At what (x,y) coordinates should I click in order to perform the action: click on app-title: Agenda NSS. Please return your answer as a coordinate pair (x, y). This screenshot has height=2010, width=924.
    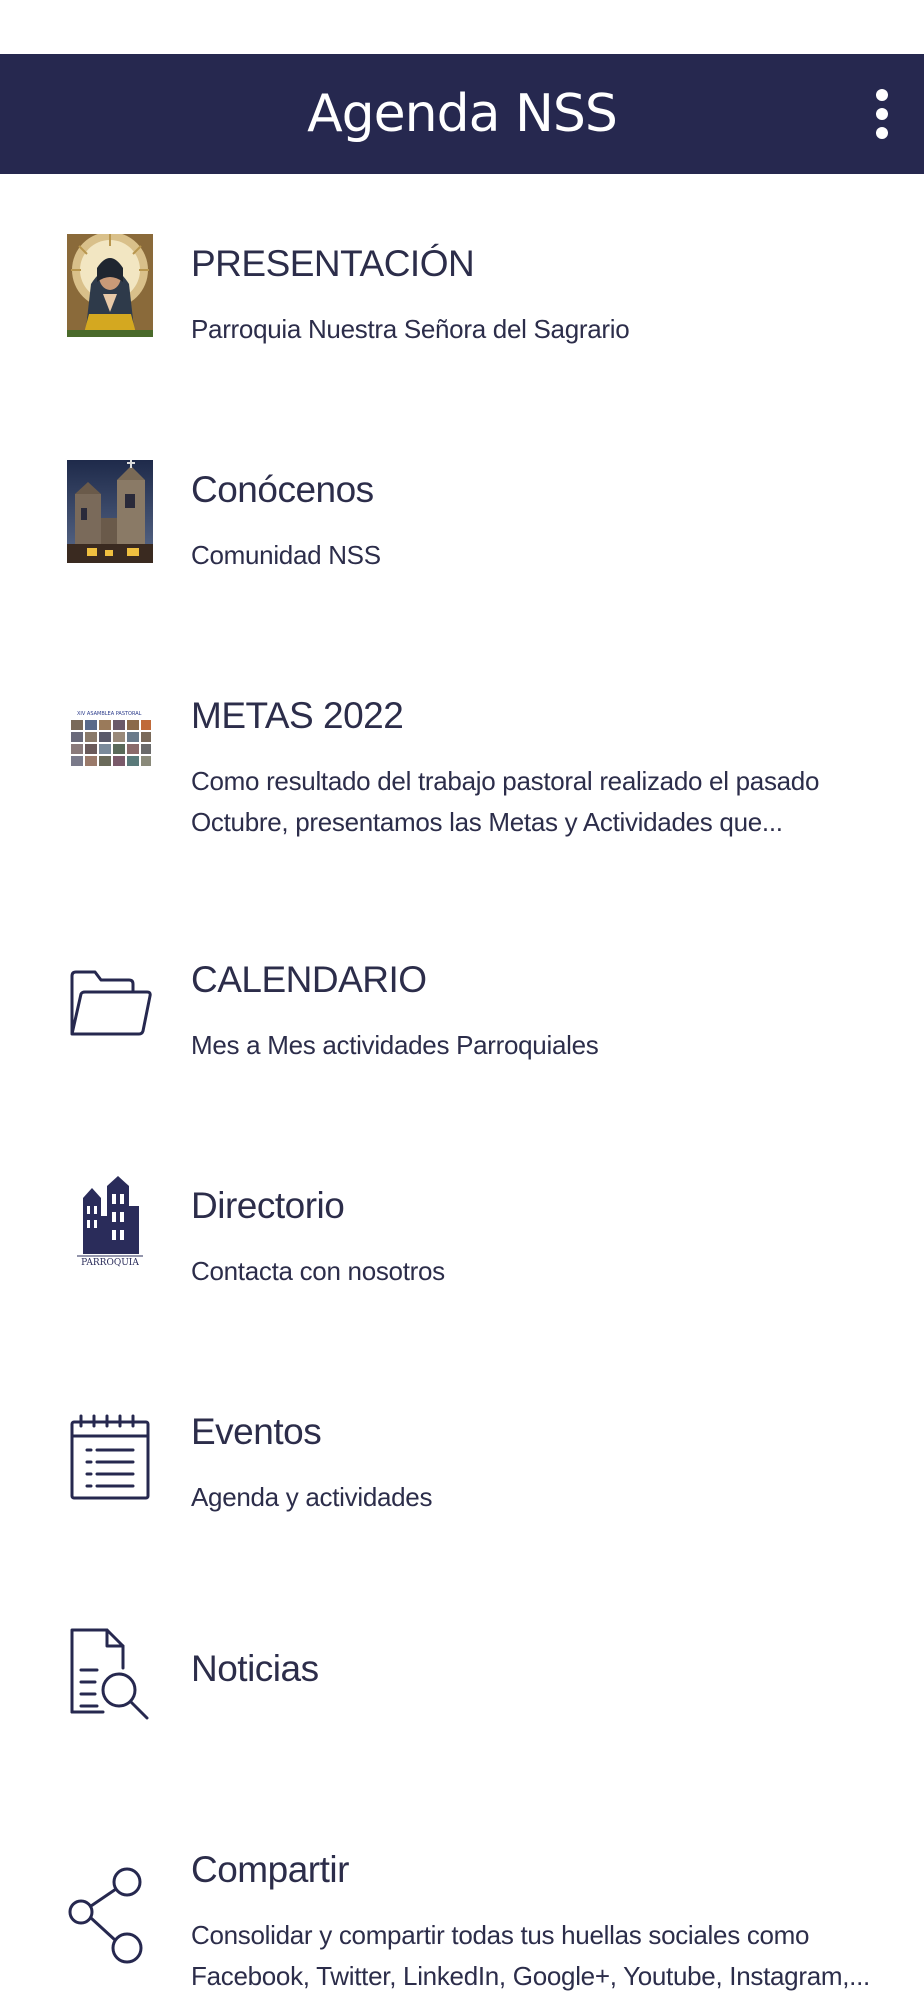
    Looking at the image, I should click on (462, 114).